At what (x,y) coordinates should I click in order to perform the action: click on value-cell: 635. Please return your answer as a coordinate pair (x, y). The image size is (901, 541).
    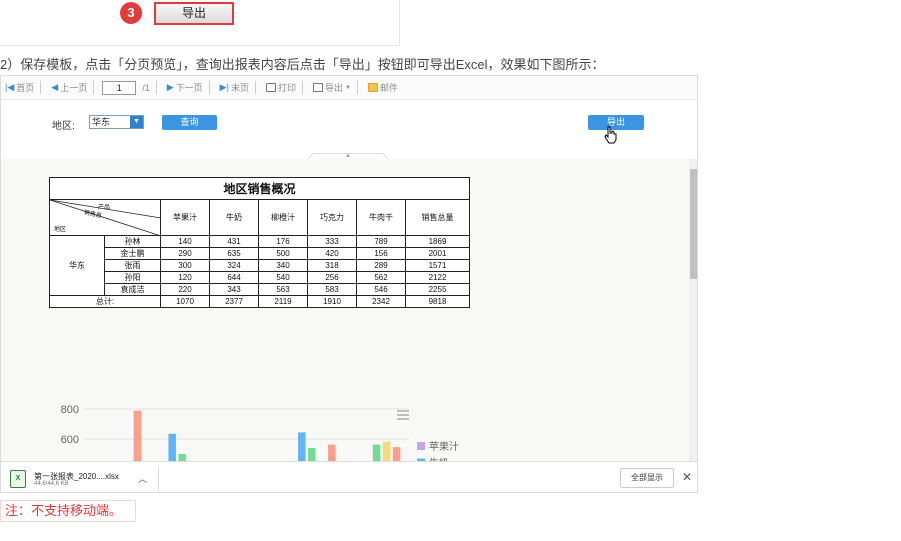
    Looking at the image, I should click on (234, 253).